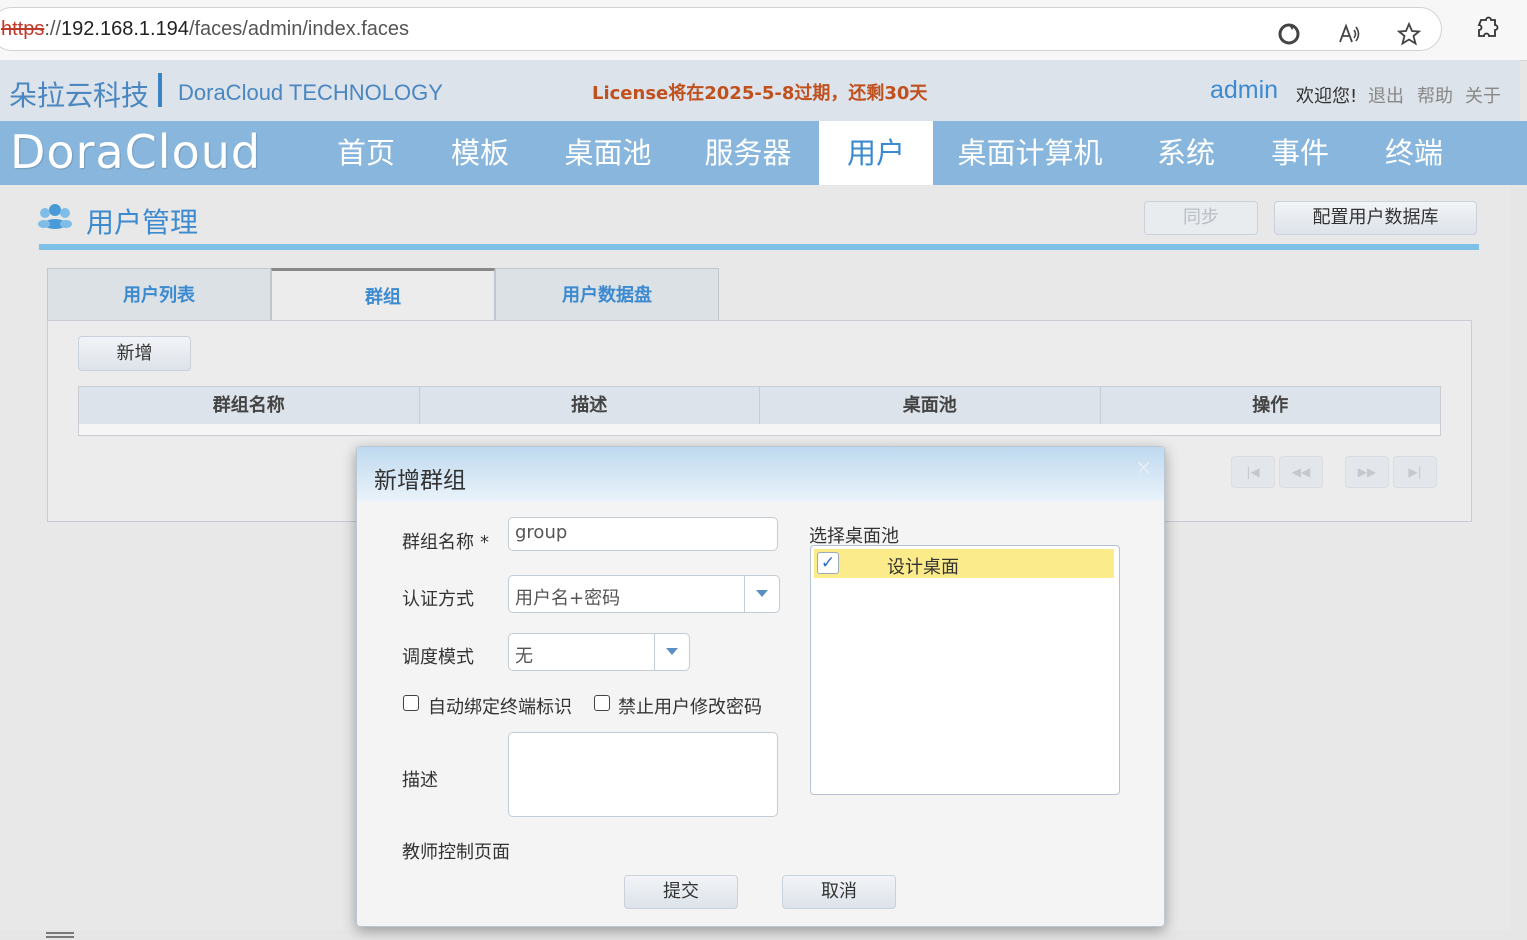 Image resolution: width=1527 pixels, height=940 pixels. Describe the element at coordinates (1289, 35) in the screenshot. I see `refresh-icon` at that location.